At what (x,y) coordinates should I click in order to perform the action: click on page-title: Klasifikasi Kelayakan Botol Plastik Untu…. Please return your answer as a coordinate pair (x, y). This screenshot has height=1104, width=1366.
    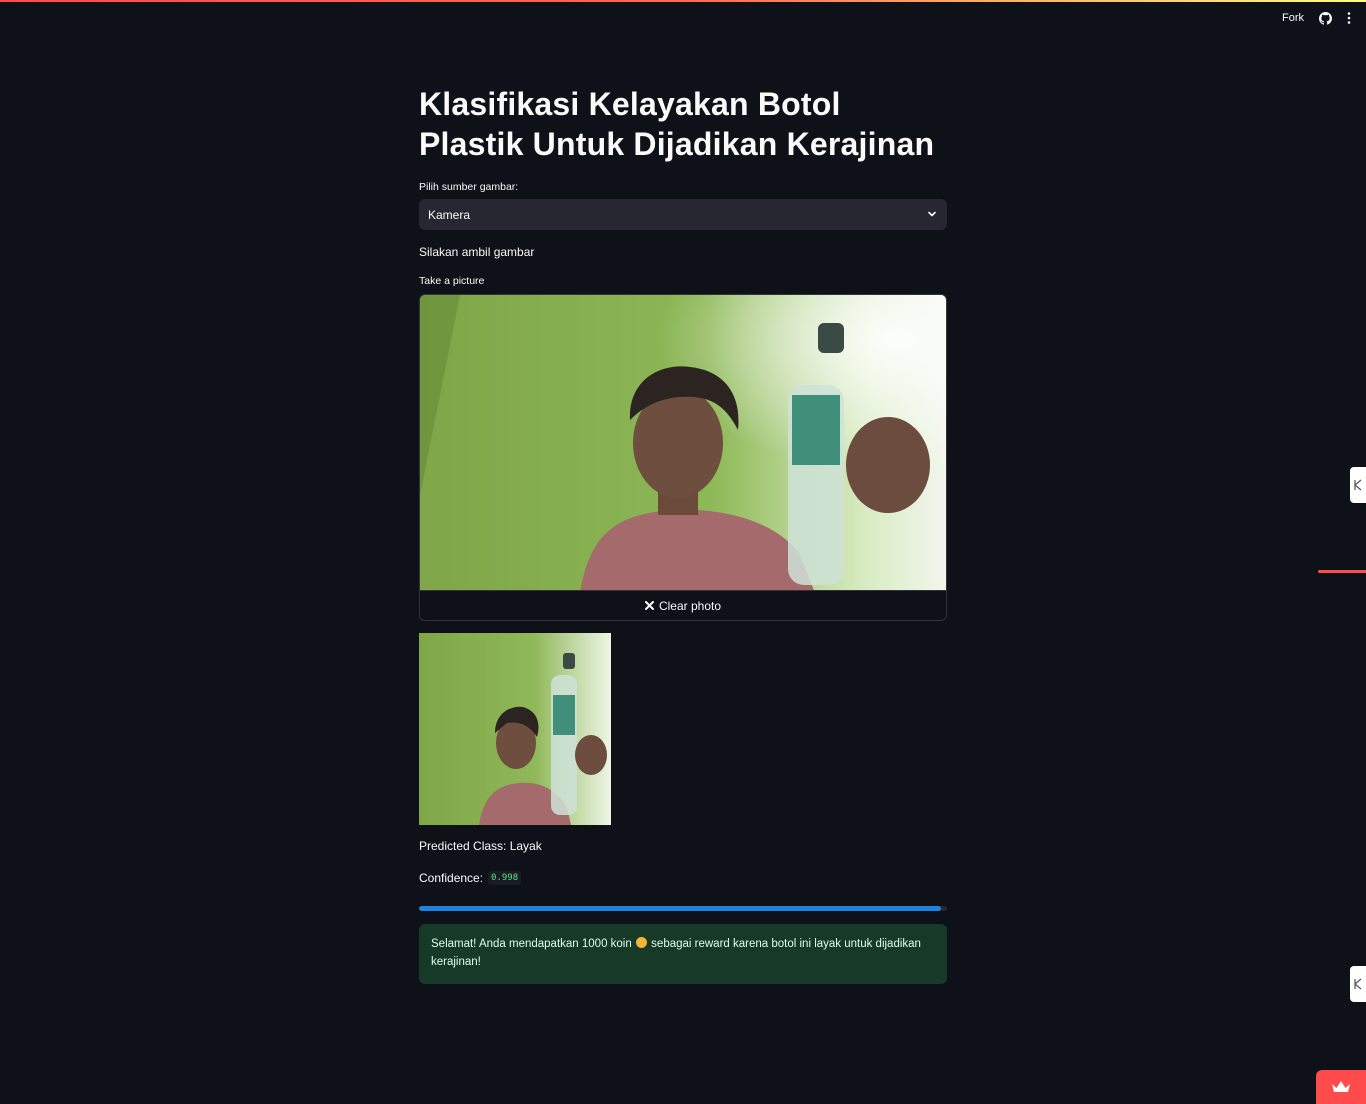
    Looking at the image, I should click on (677, 124).